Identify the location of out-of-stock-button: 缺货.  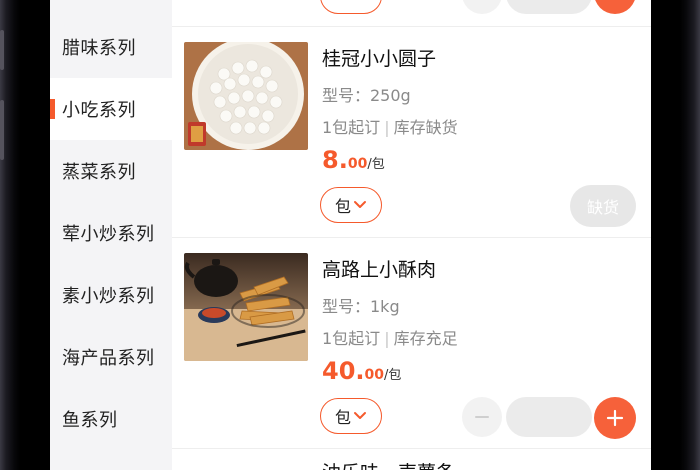
(603, 206).